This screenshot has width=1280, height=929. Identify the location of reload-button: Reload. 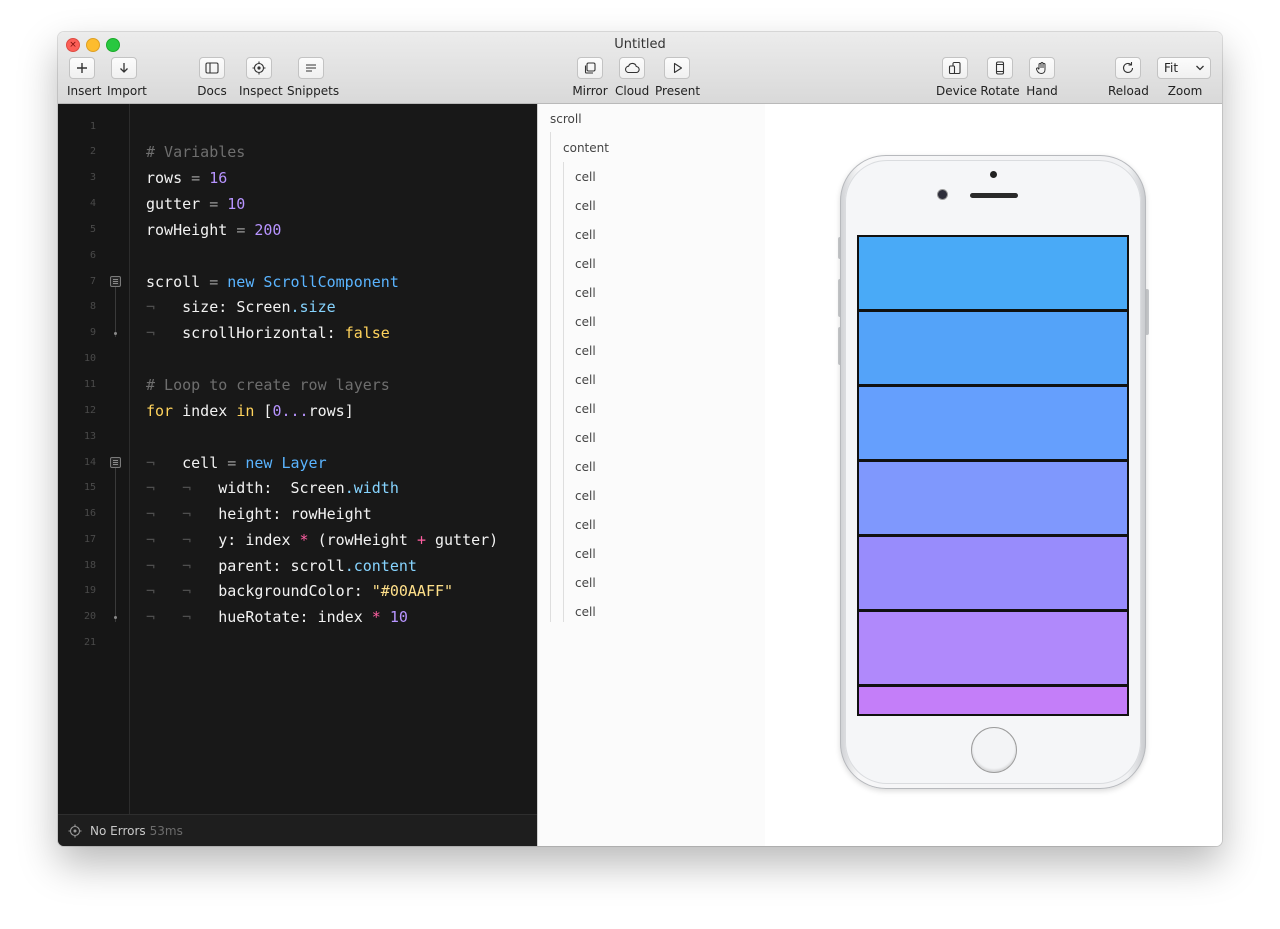
(1128, 77).